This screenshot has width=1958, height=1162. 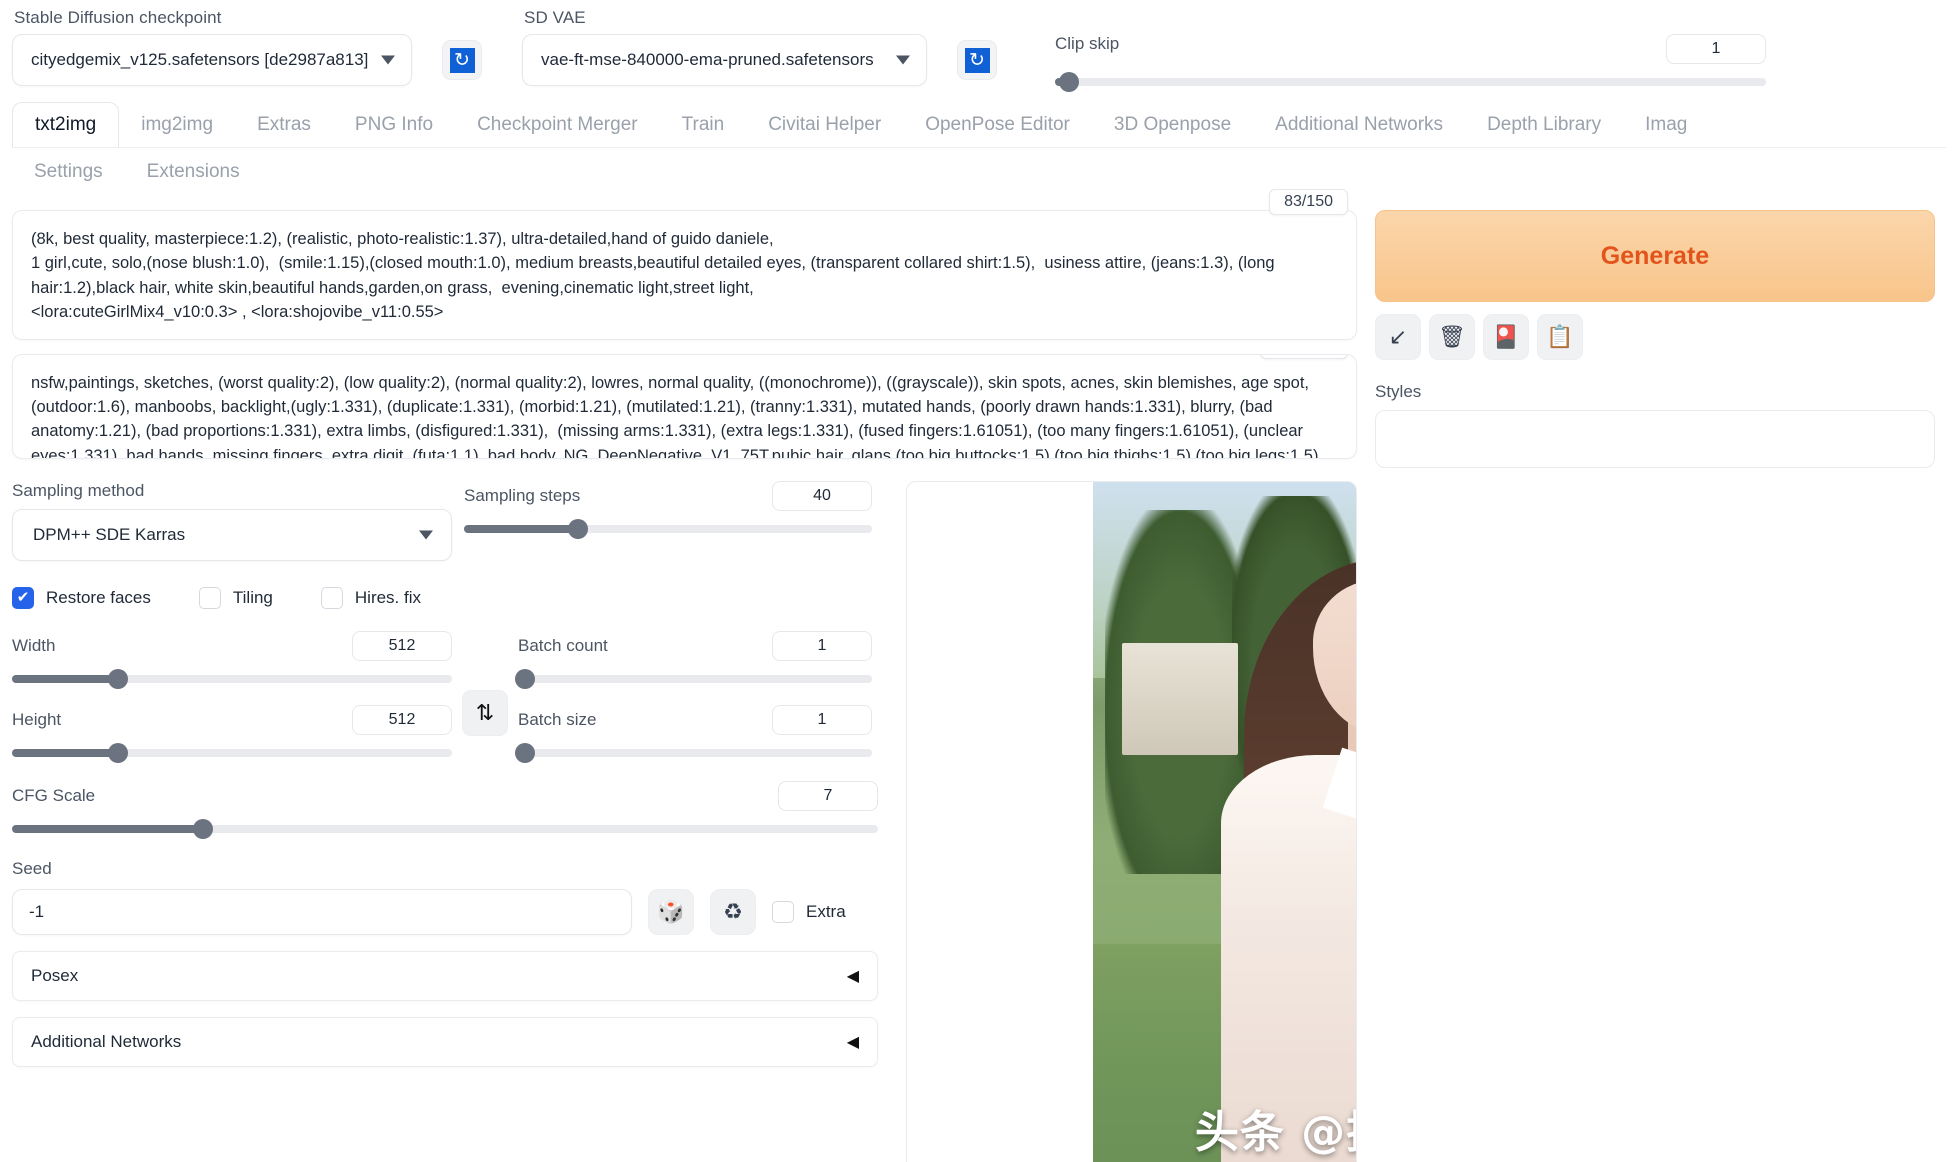 What do you see at coordinates (1452, 337) in the screenshot?
I see `trash-button: 🗑` at bounding box center [1452, 337].